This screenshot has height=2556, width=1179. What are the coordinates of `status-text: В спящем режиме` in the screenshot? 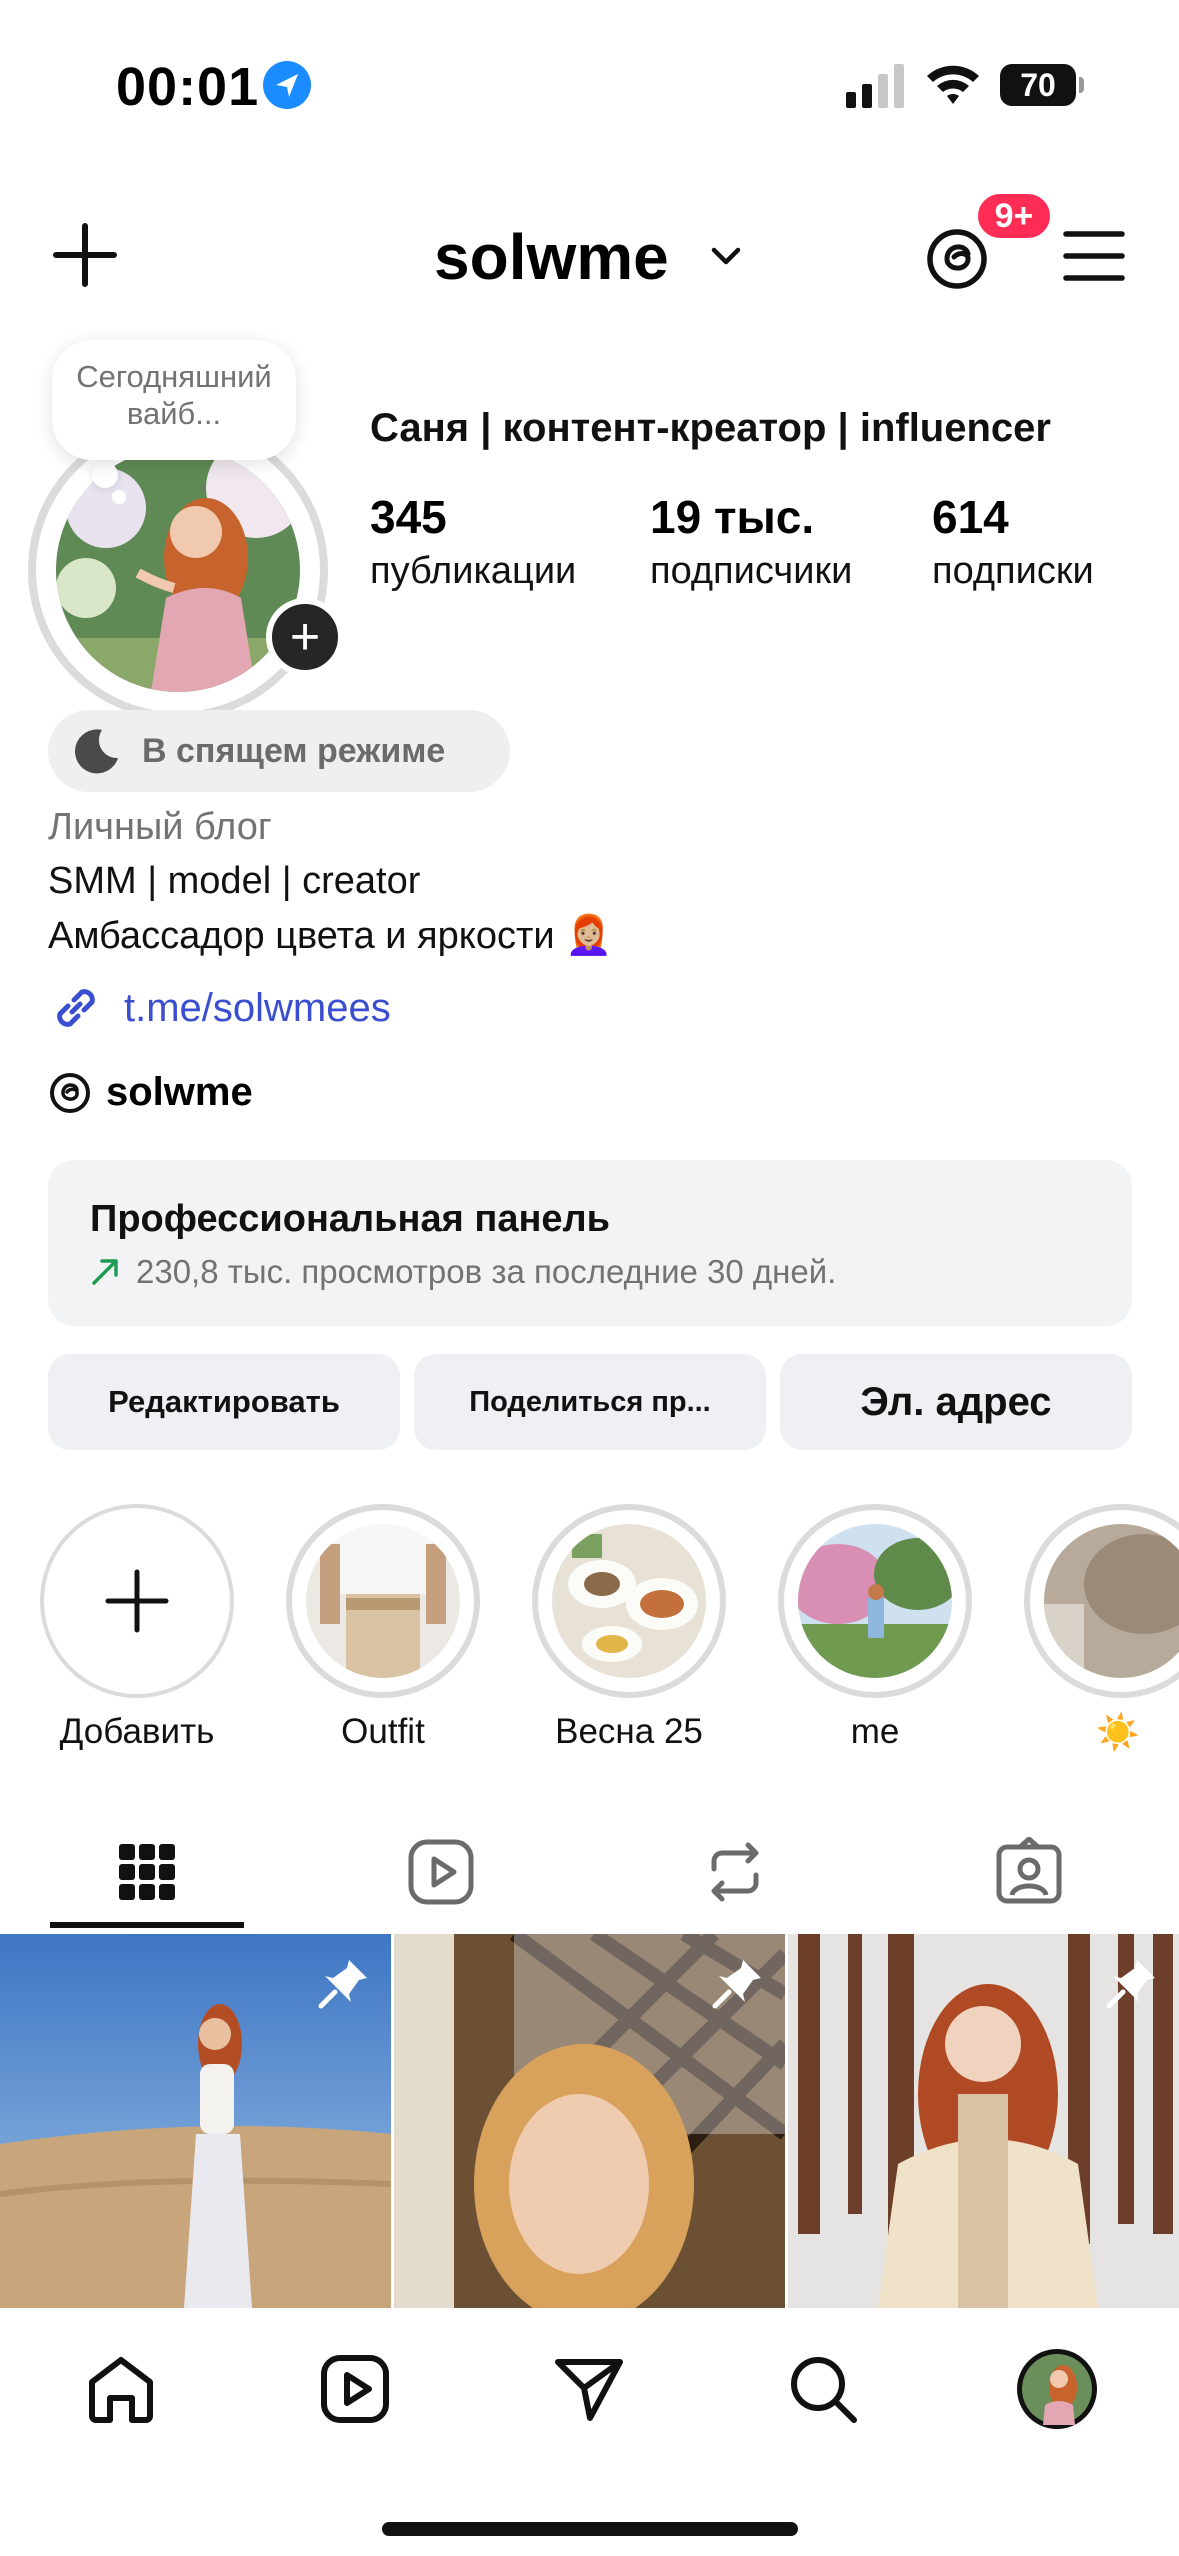 It's located at (294, 750).